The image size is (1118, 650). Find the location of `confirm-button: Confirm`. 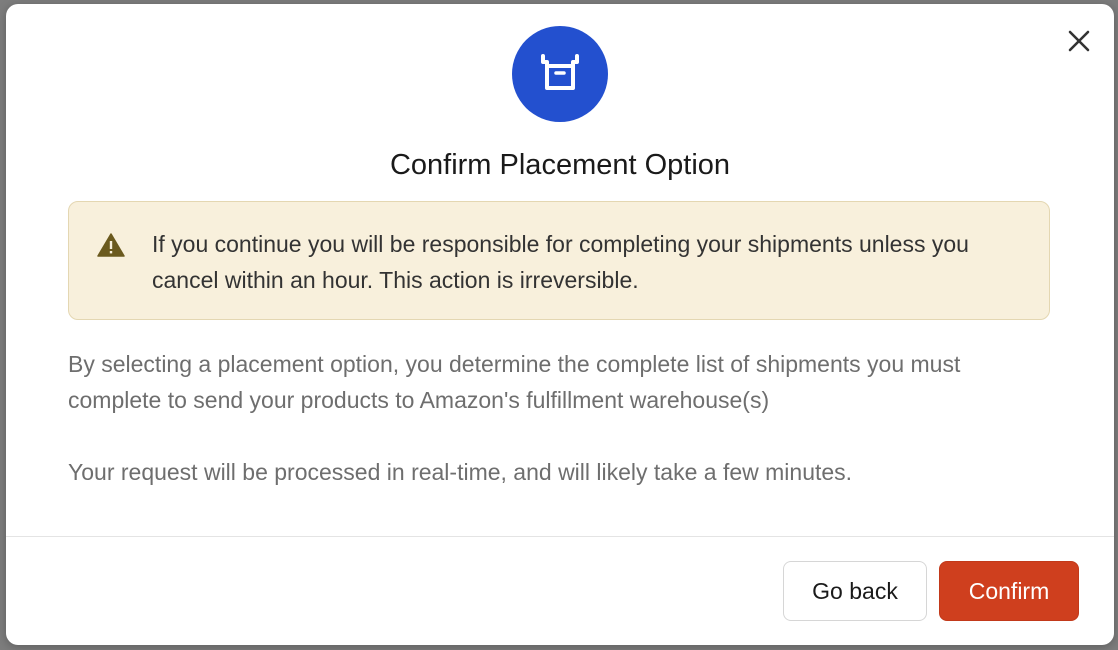

confirm-button: Confirm is located at coordinates (1009, 591).